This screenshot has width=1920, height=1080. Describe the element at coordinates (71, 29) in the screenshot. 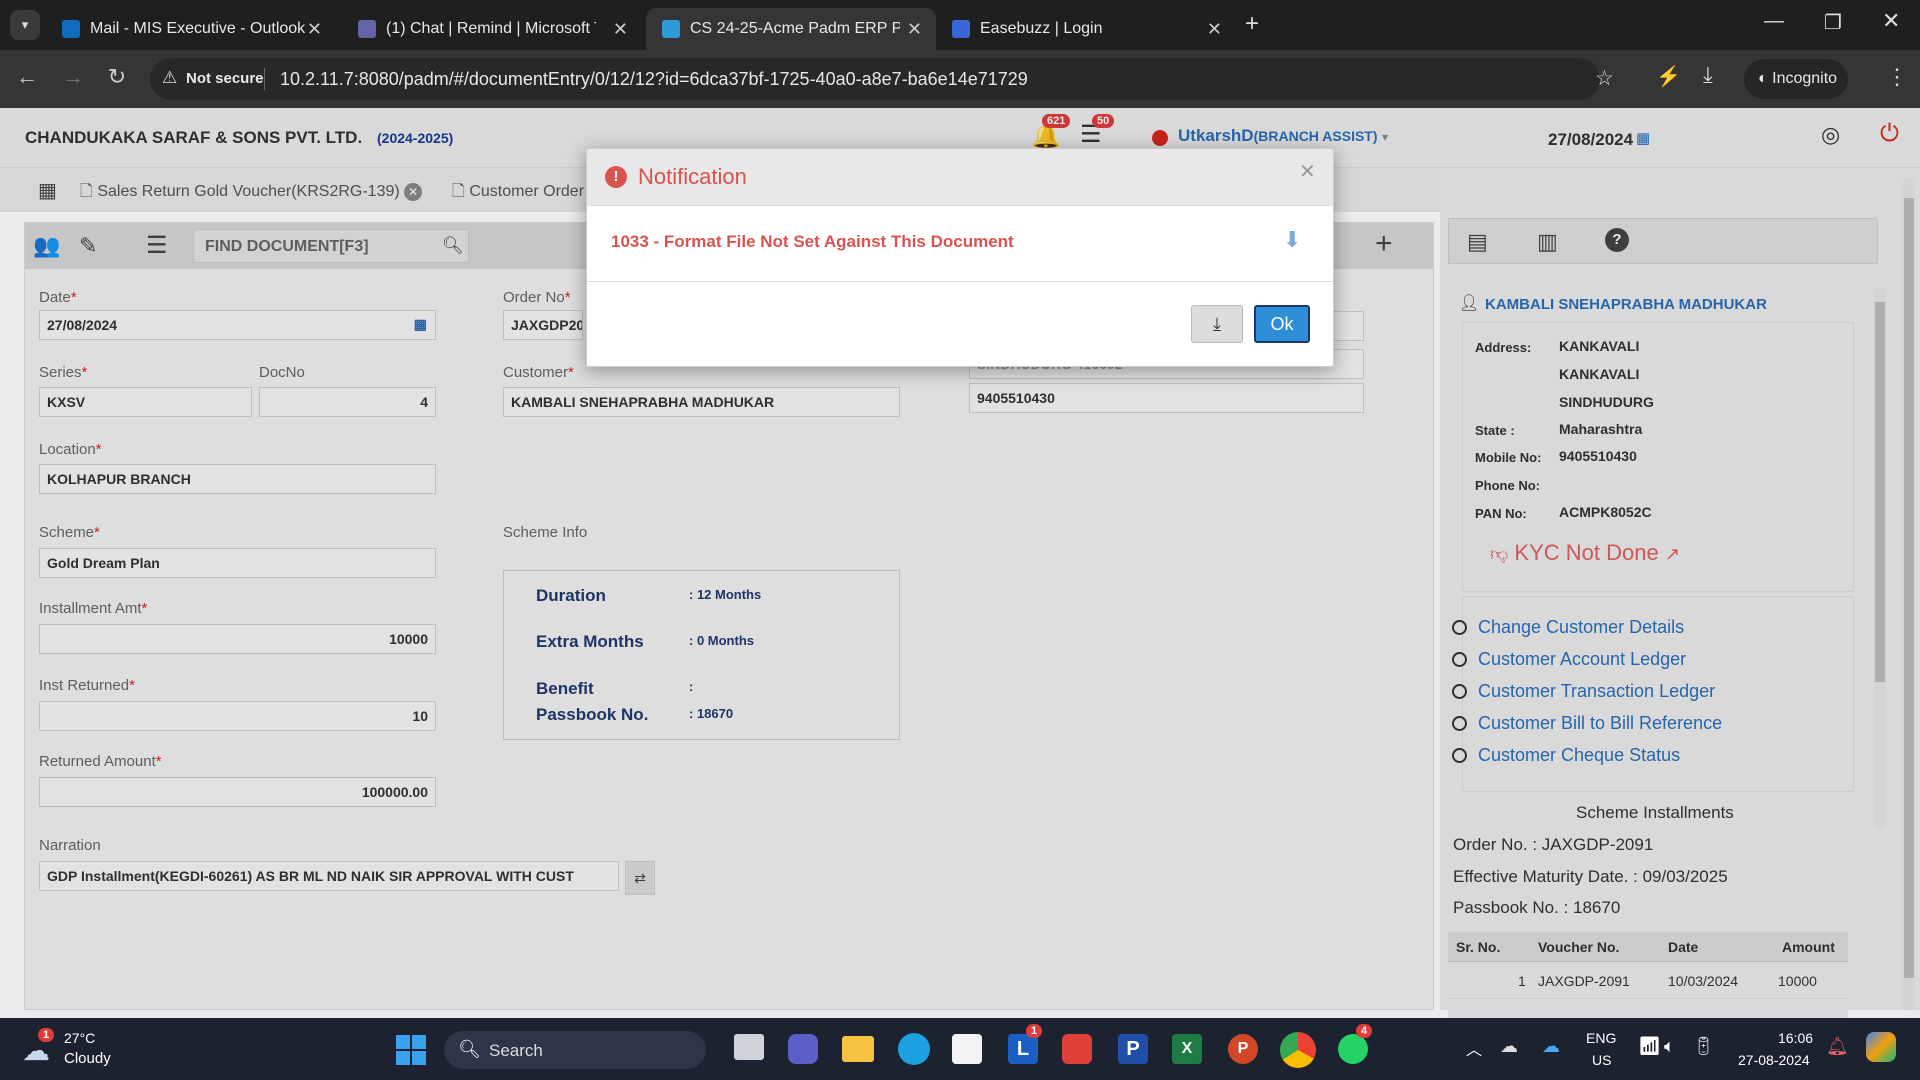

I see `outlook-icon` at that location.